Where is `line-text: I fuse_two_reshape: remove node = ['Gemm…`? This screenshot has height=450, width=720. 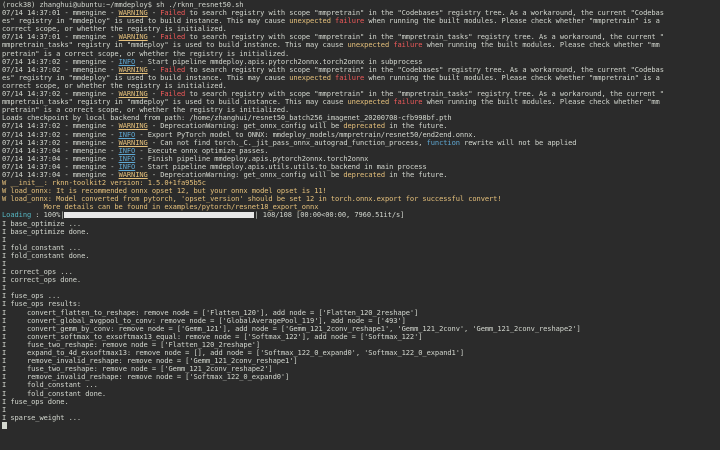 line-text: I fuse_two_reshape: remove node = ['Gemm… is located at coordinates (137, 369).